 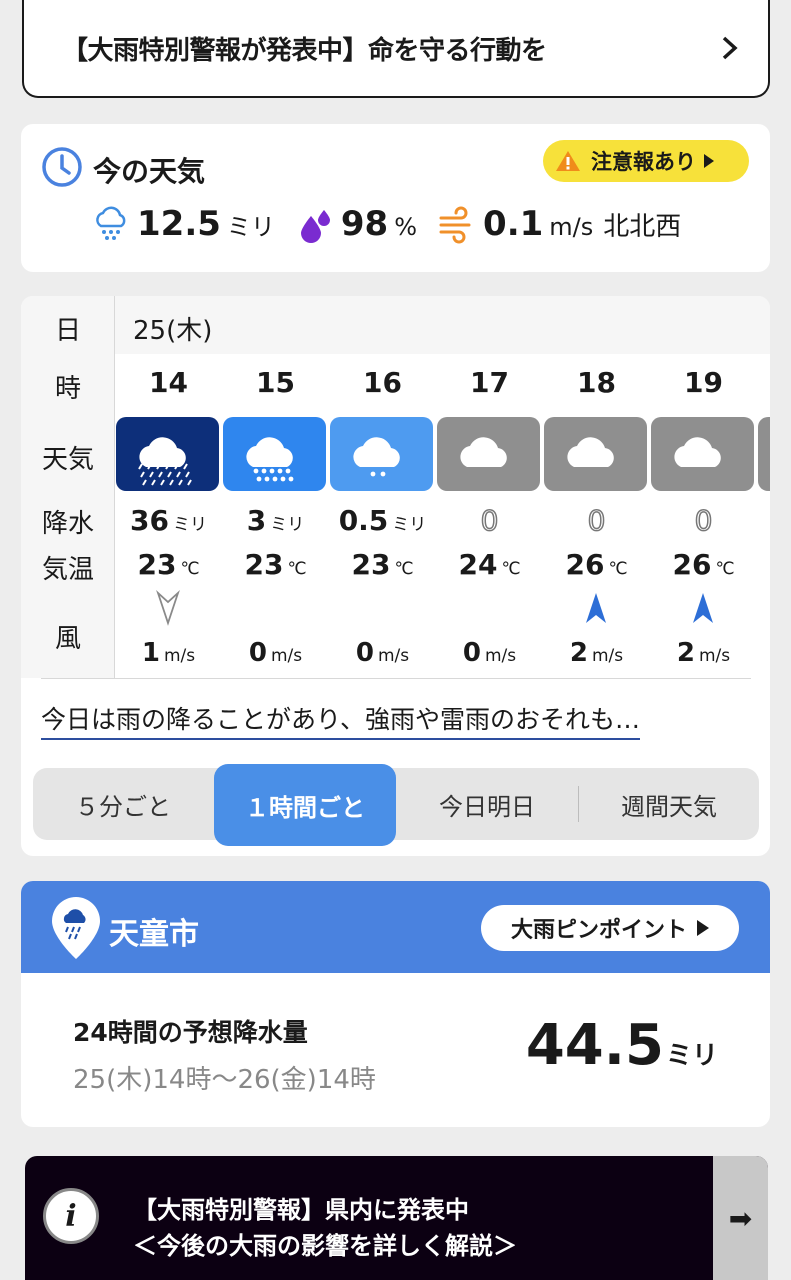 I want to click on date-row: 25(木), so click(x=442, y=325).